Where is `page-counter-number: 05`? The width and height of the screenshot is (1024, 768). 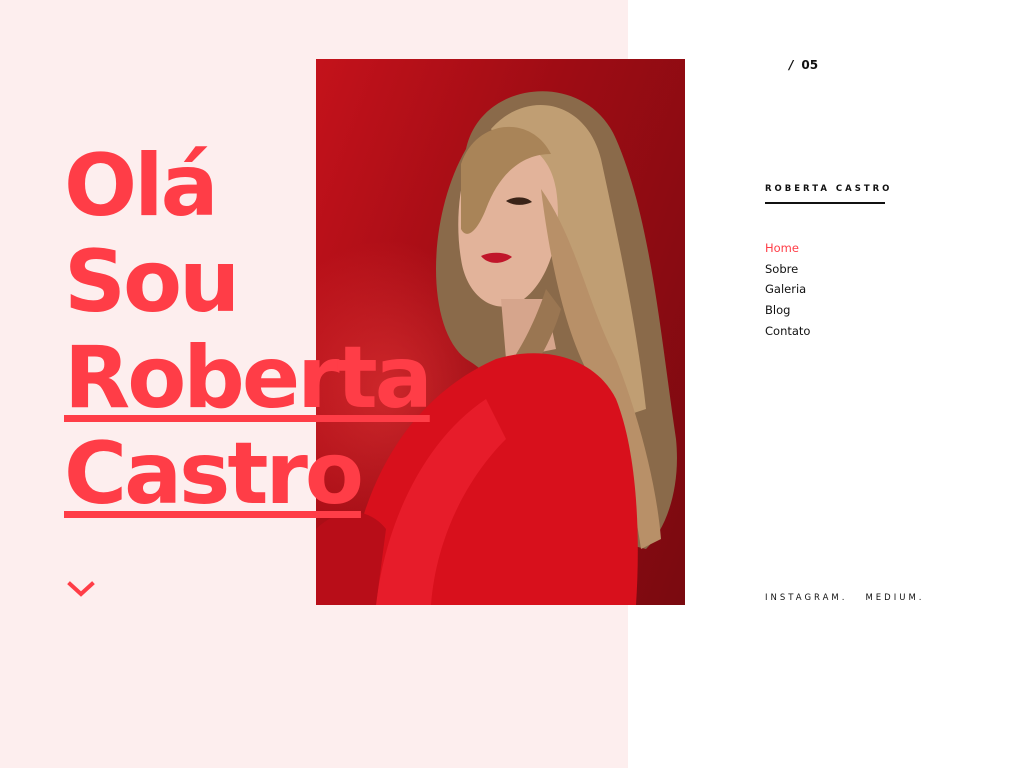 page-counter-number: 05 is located at coordinates (810, 65).